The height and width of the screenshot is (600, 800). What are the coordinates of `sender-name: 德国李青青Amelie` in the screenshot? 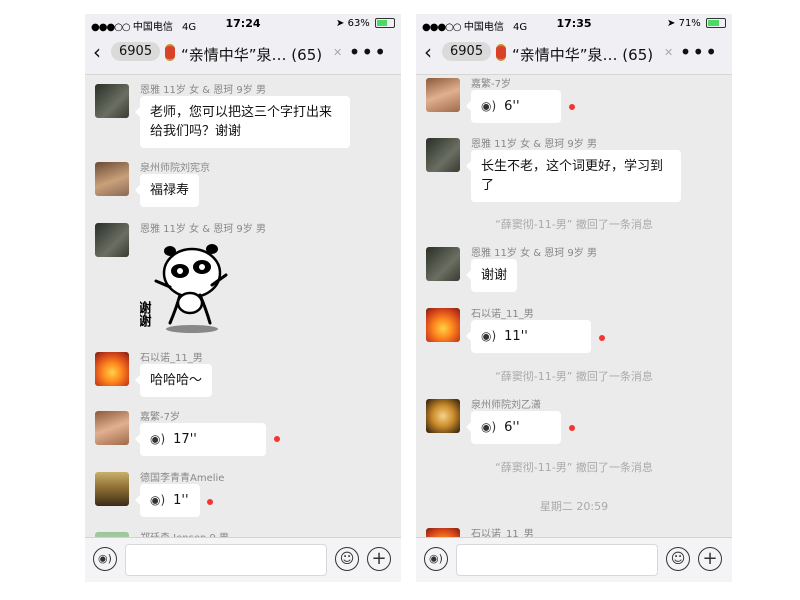 It's located at (182, 478).